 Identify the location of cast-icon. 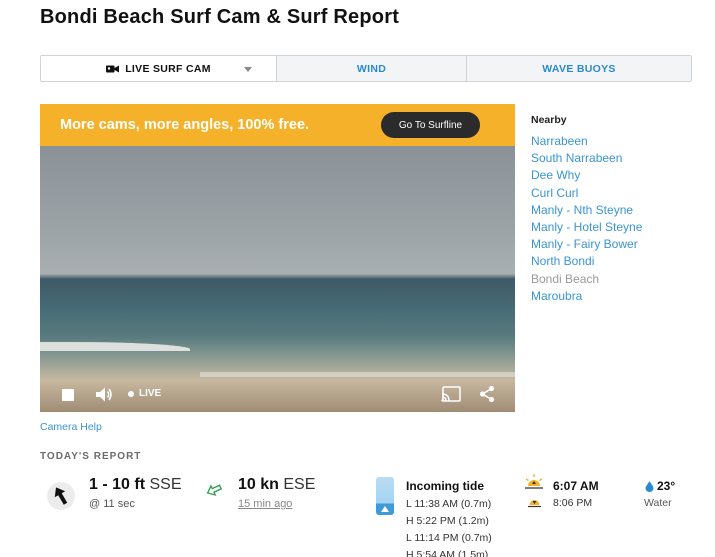
(451, 394).